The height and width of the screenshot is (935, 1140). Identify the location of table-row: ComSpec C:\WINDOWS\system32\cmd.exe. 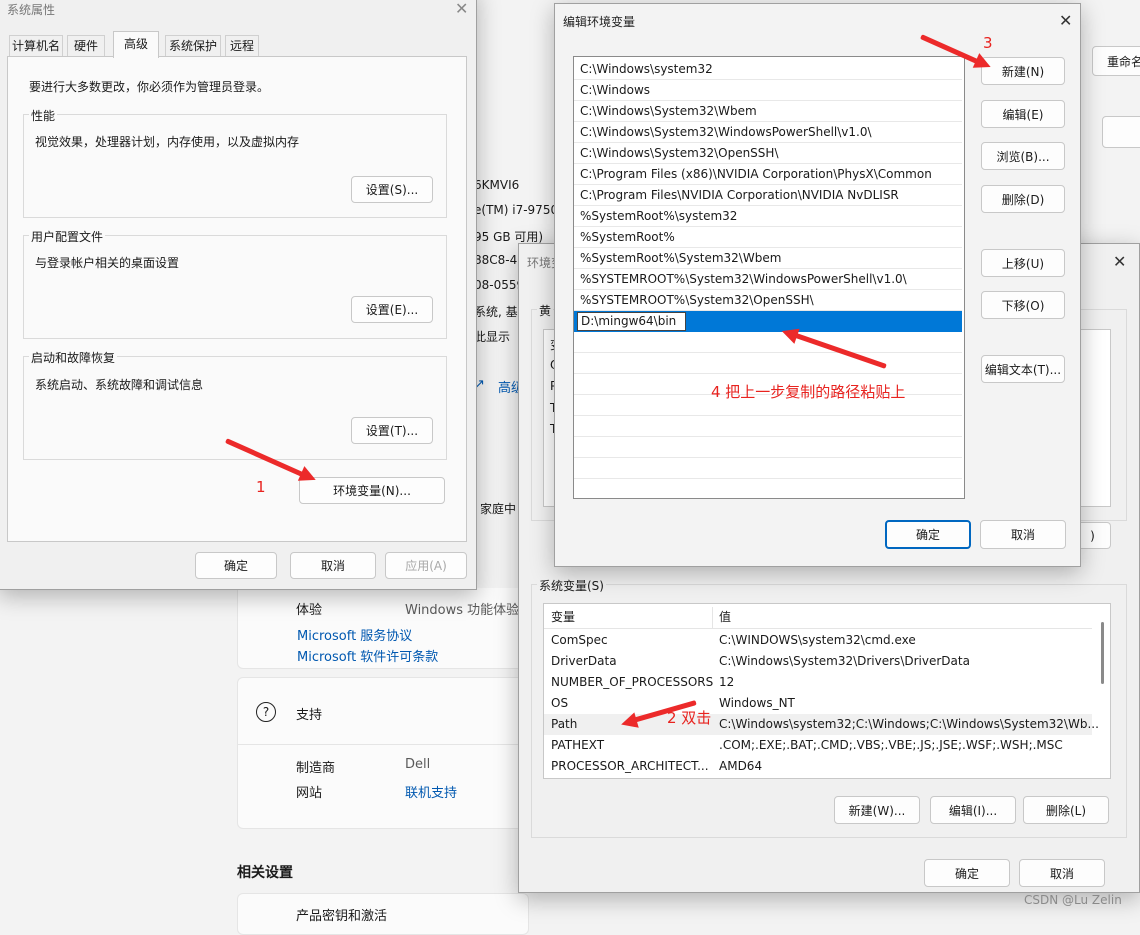
(818, 640).